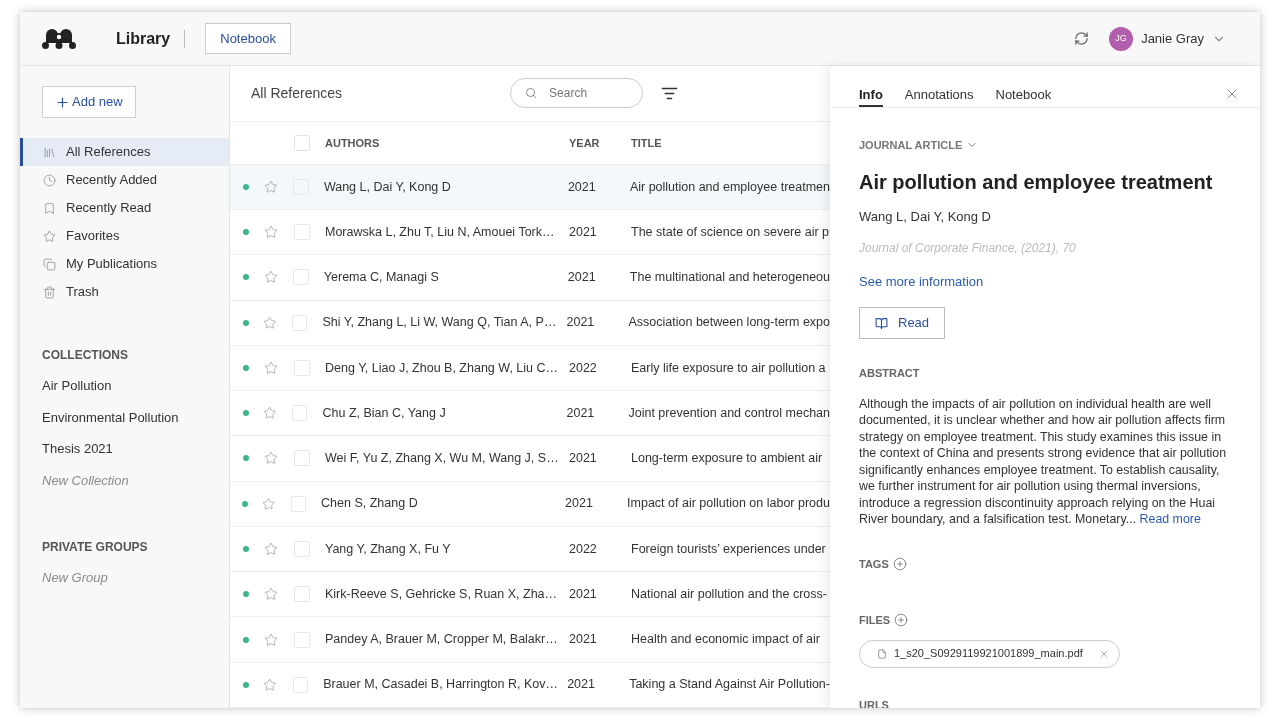  Describe the element at coordinates (1167, 38) in the screenshot. I see `user-menu: JG Janie Gray` at that location.